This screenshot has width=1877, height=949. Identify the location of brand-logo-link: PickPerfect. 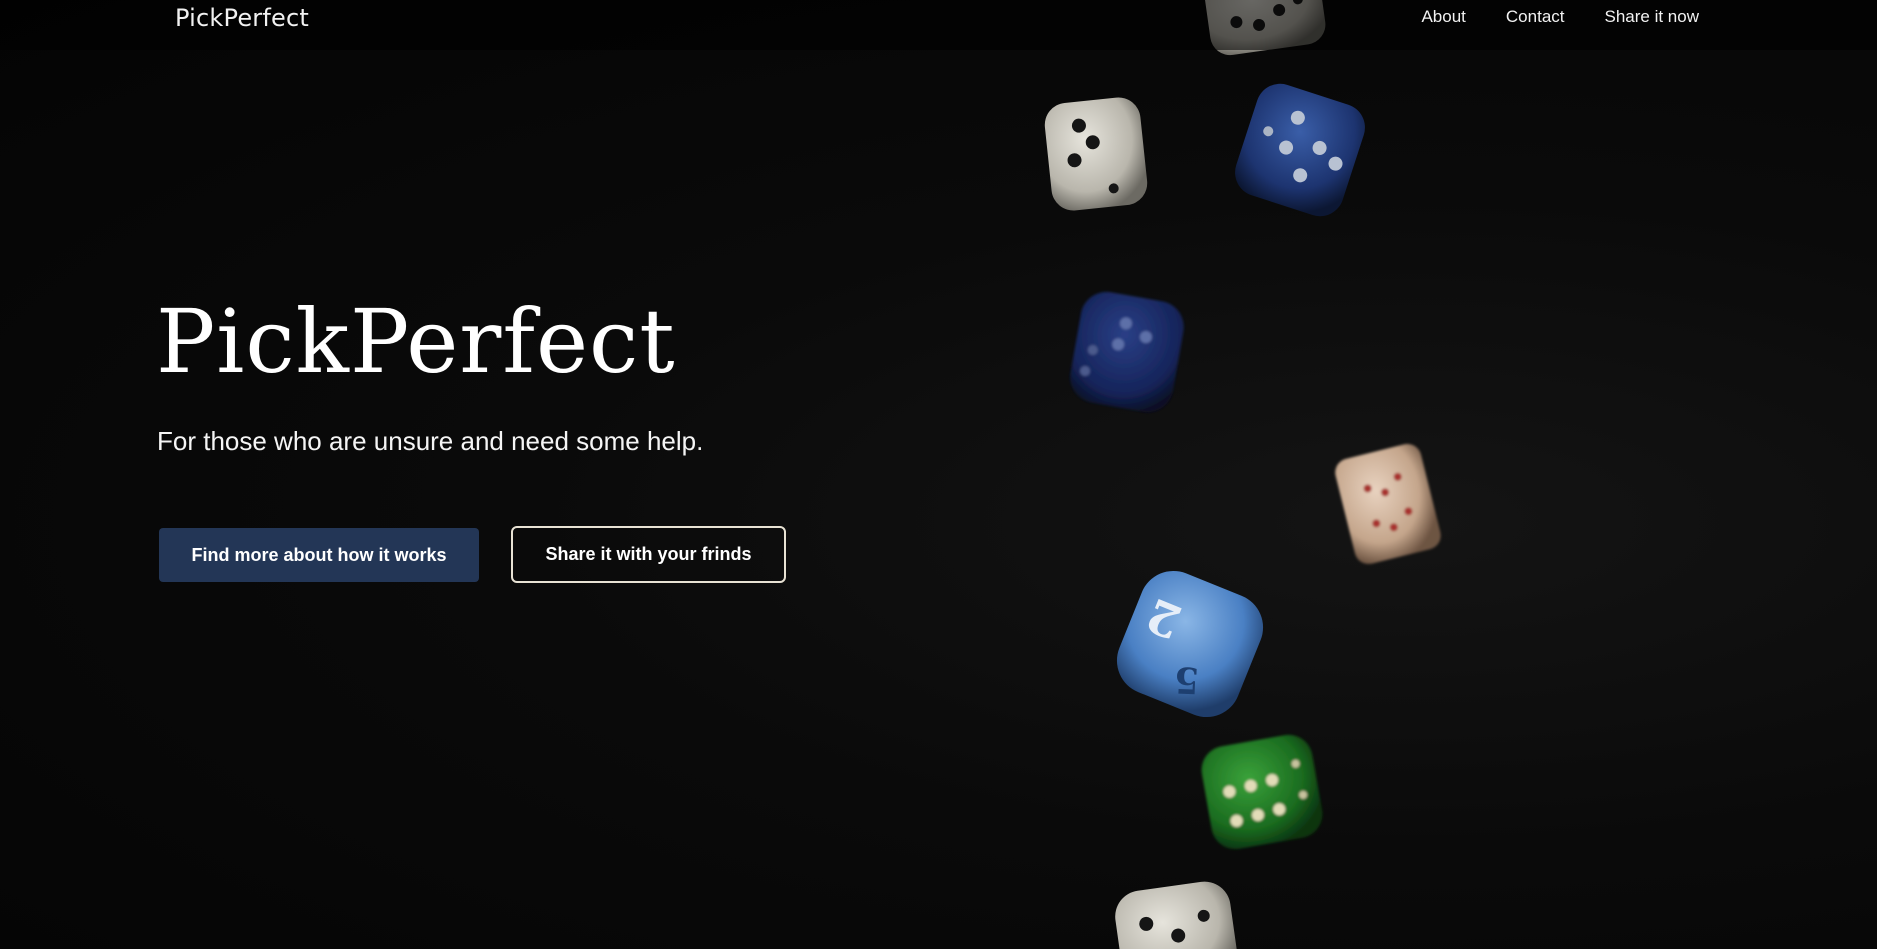
(242, 18).